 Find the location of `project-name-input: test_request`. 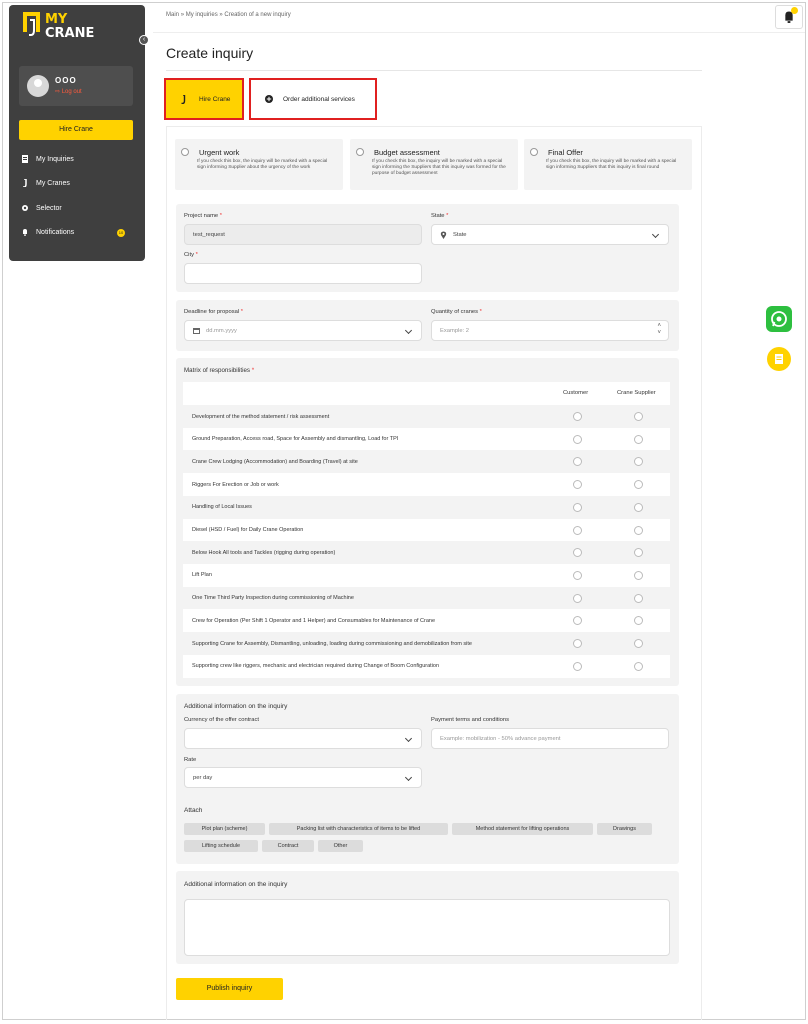

project-name-input: test_request is located at coordinates (303, 234).